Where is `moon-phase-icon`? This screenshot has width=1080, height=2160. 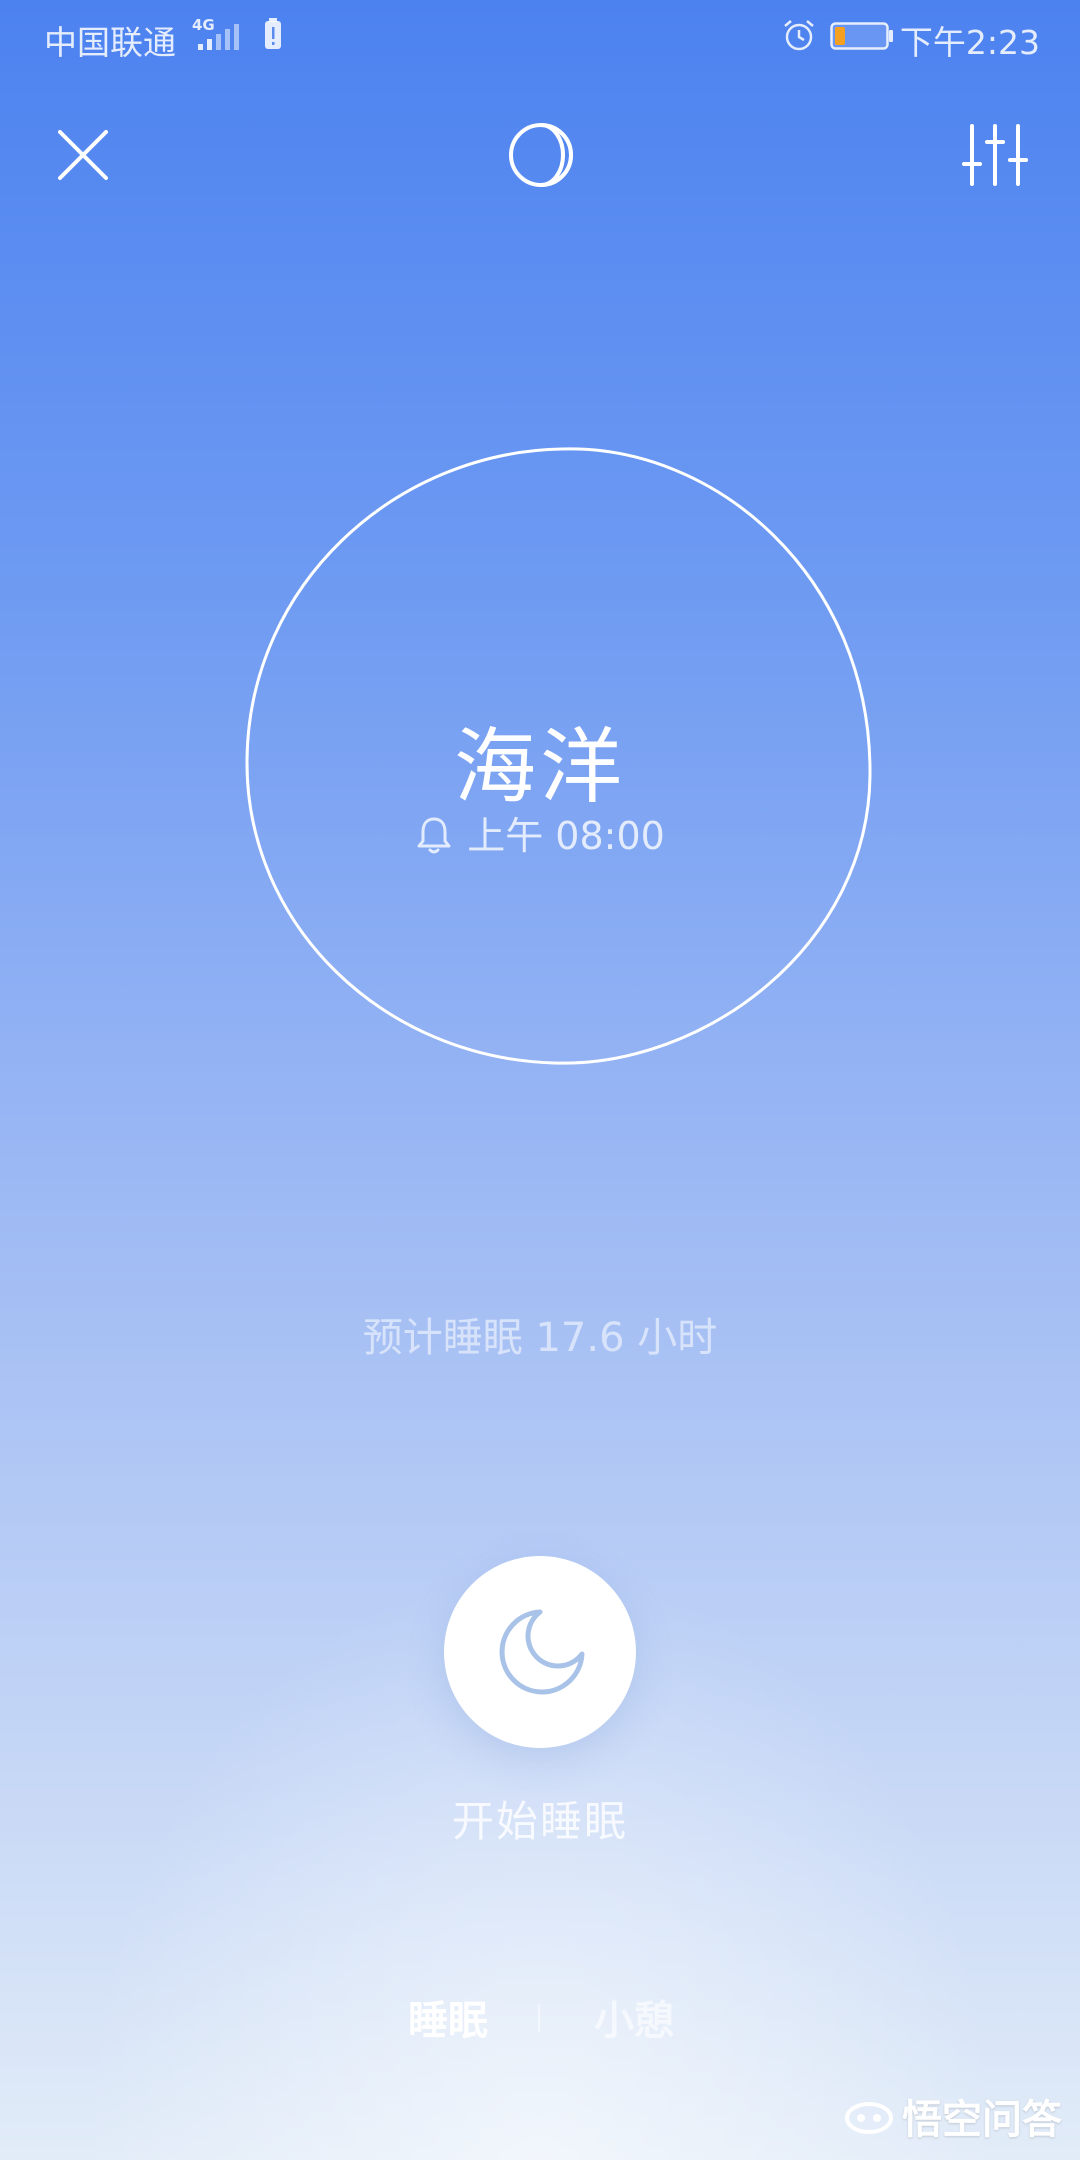 moon-phase-icon is located at coordinates (541, 155).